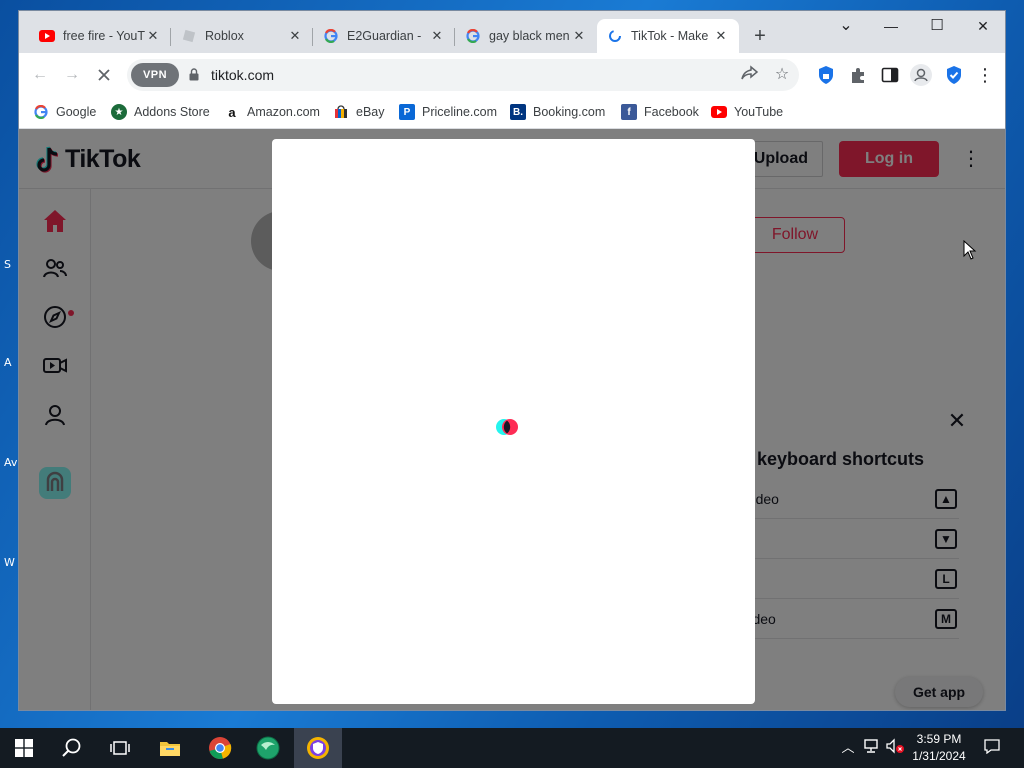  I want to click on bookmark-label: Google, so click(76, 112).